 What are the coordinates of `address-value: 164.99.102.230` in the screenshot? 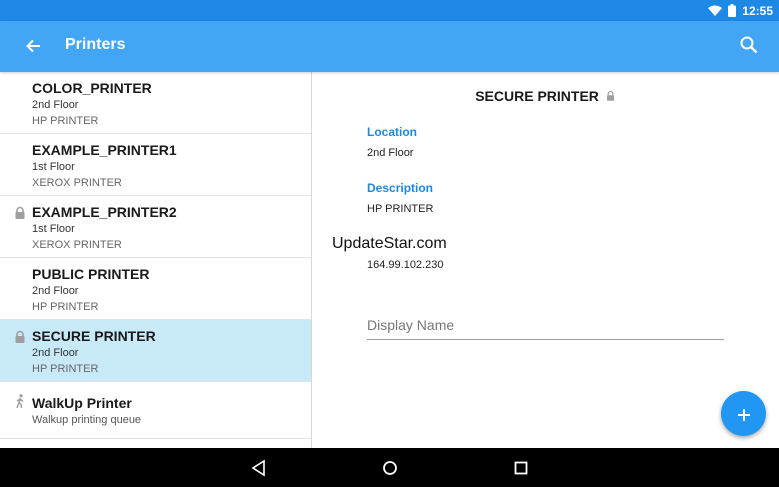 It's located at (405, 265).